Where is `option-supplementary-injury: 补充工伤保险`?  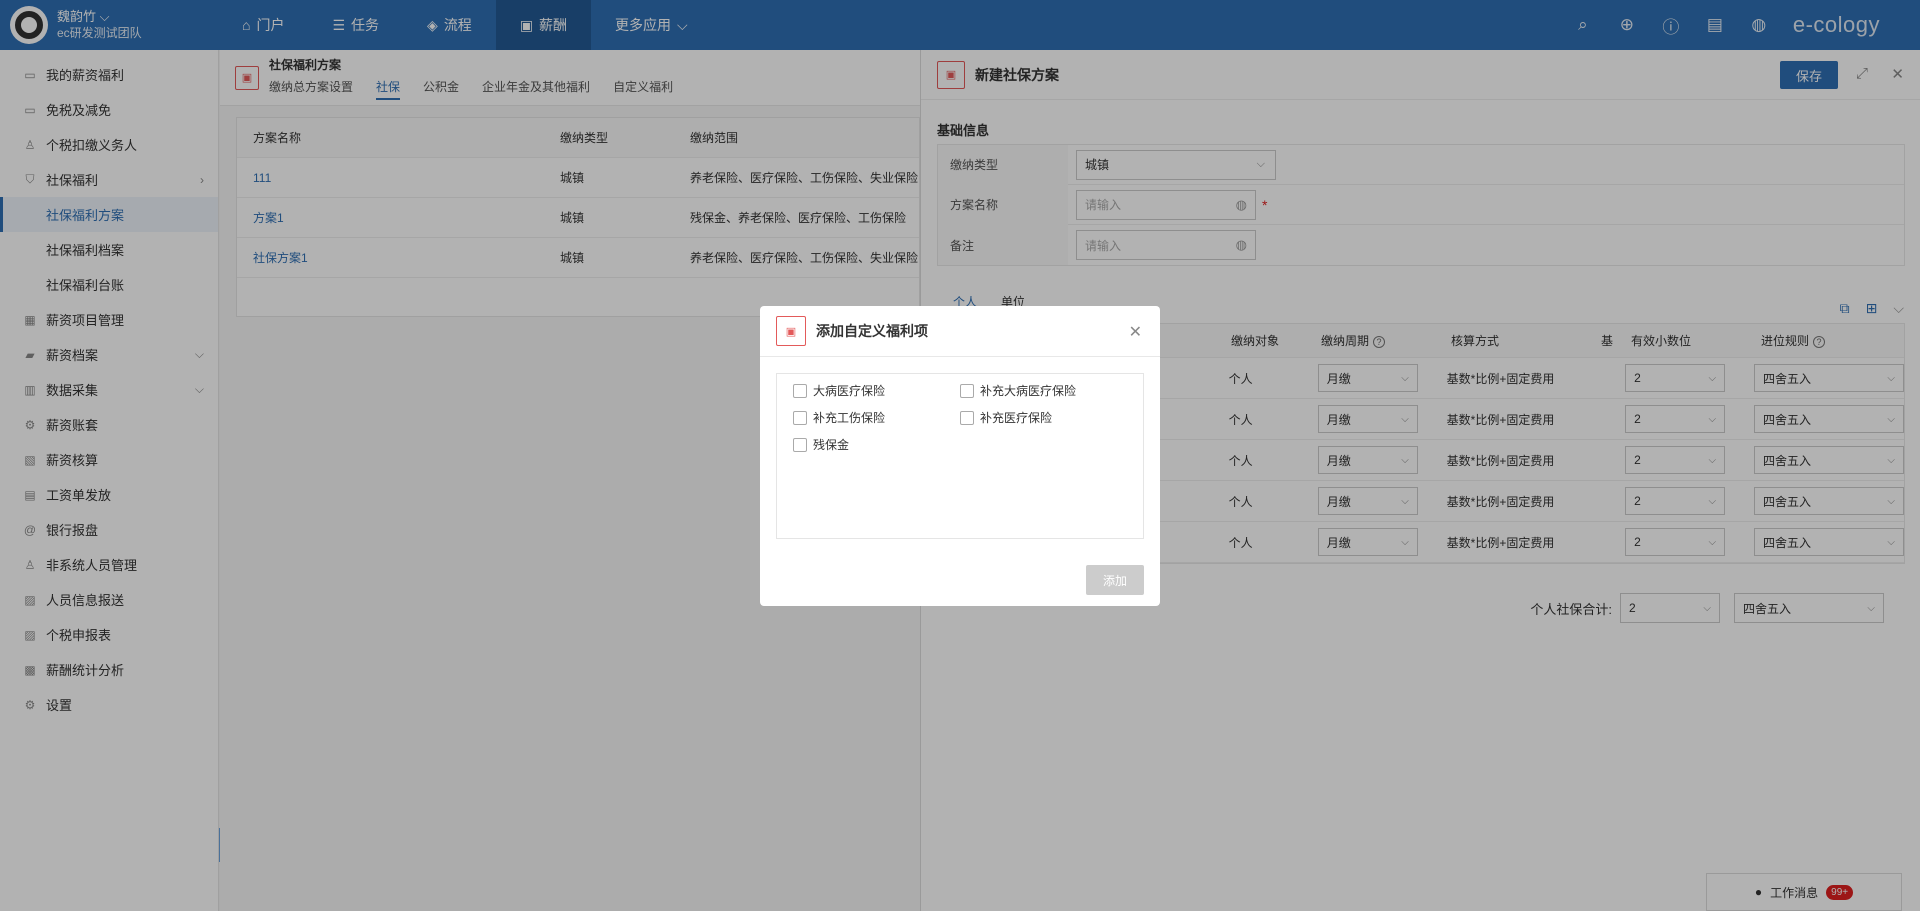 option-supplementary-injury: 补充工伤保险 is located at coordinates (876, 417).